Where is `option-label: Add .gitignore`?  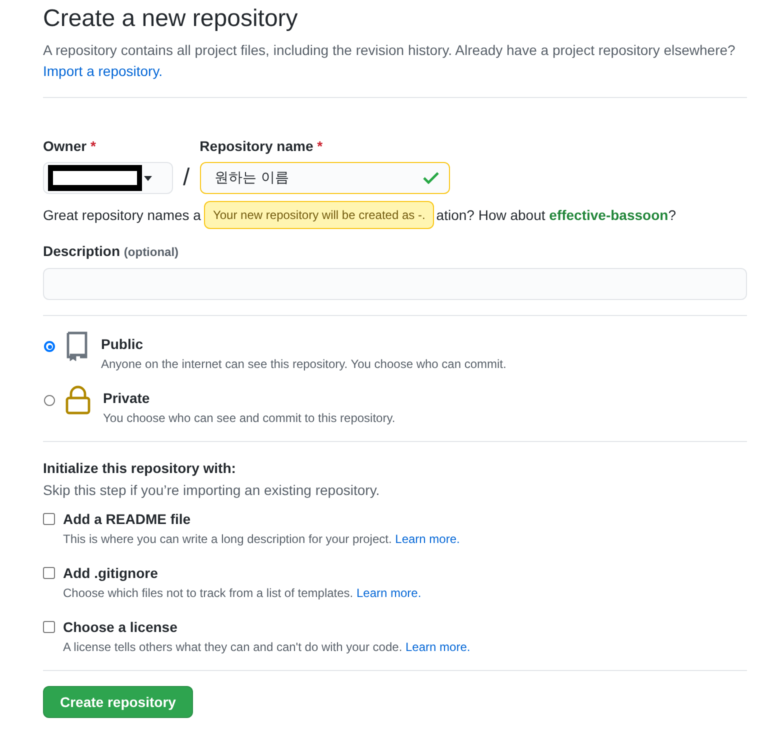 option-label: Add .gitignore is located at coordinates (111, 573).